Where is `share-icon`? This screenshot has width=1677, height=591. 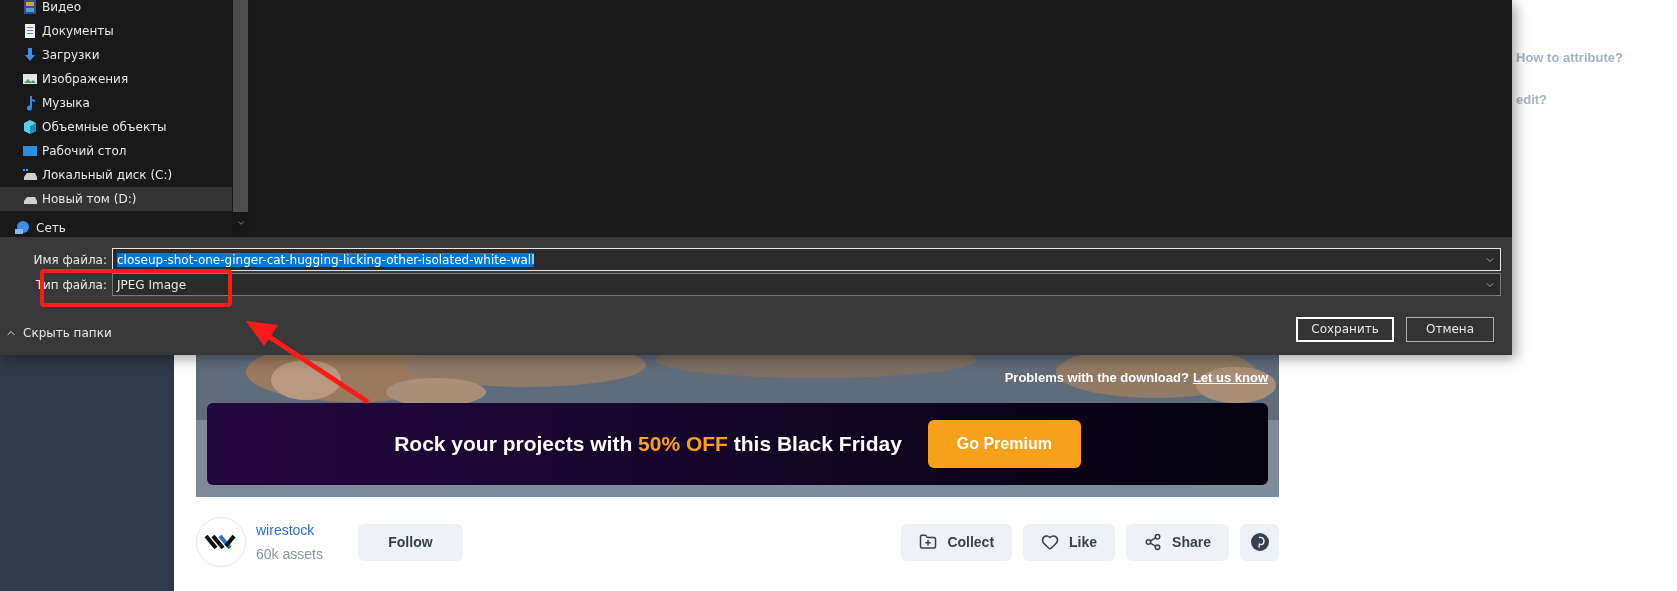
share-icon is located at coordinates (1153, 542).